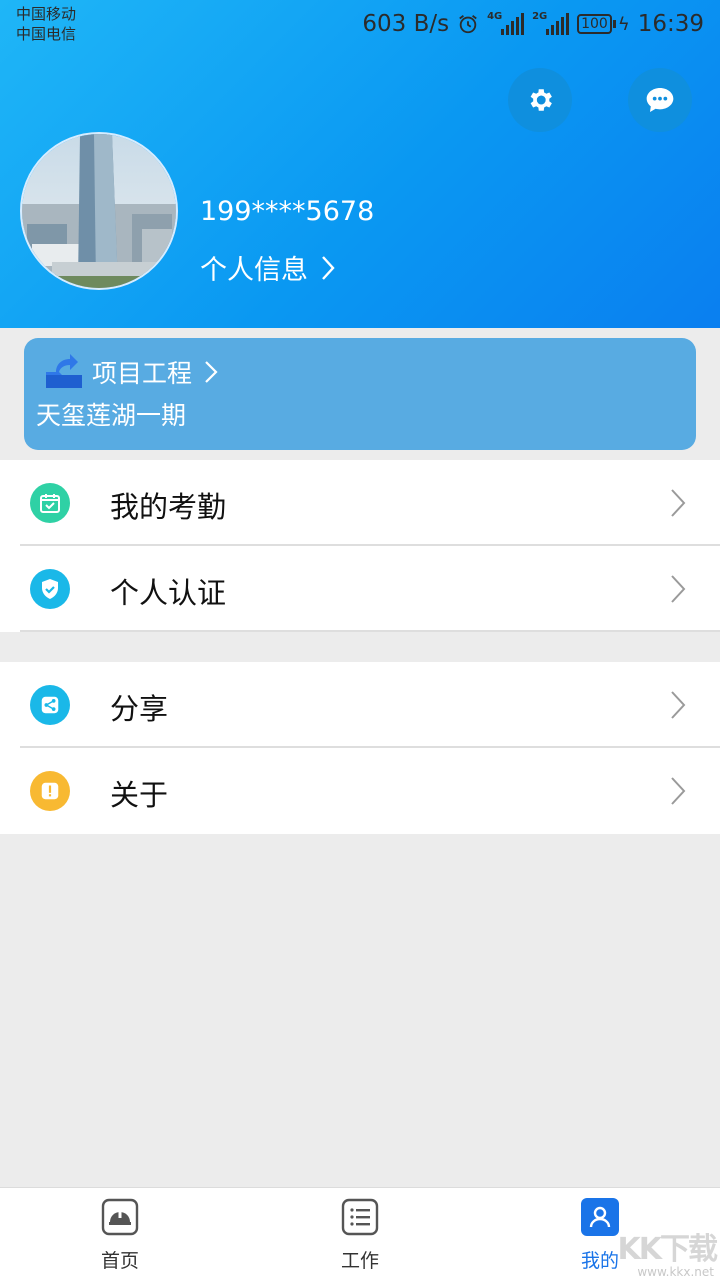 The height and width of the screenshot is (1281, 720). What do you see at coordinates (594, 24) in the screenshot?
I see `battery-level: 100` at bounding box center [594, 24].